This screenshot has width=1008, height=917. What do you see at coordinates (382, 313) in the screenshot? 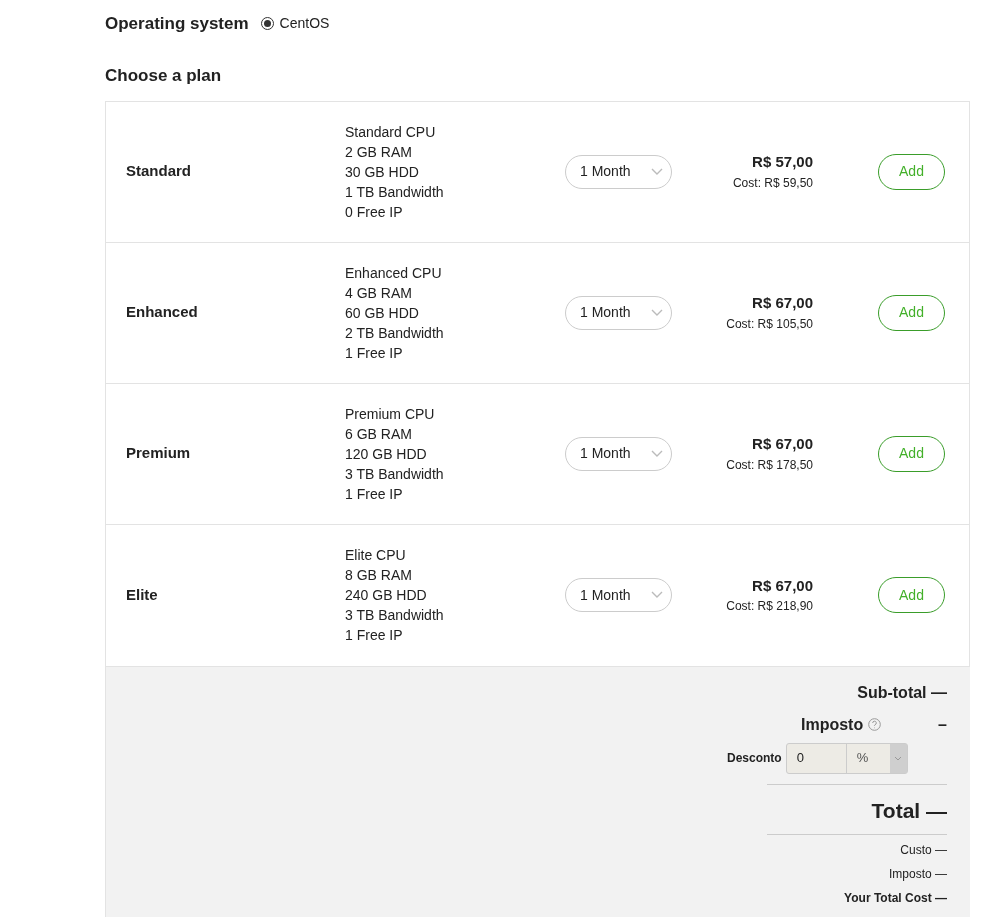
I see `plan-spec: 60 GB HDD` at bounding box center [382, 313].